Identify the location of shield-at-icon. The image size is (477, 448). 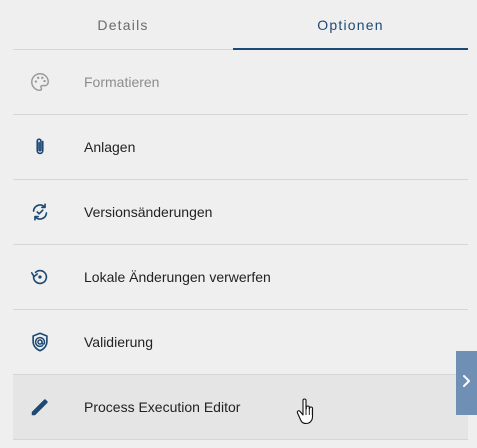
(40, 342).